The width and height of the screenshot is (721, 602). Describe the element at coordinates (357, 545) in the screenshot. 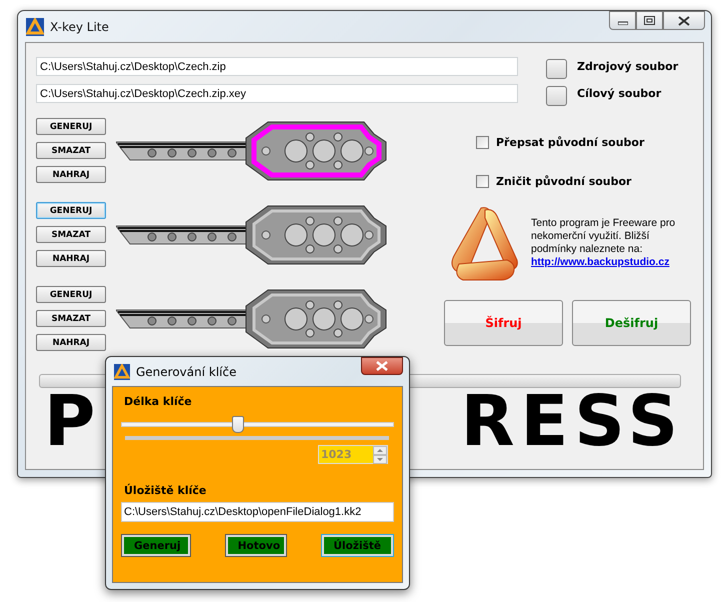

I see `dialog-button: Úložiště` at that location.